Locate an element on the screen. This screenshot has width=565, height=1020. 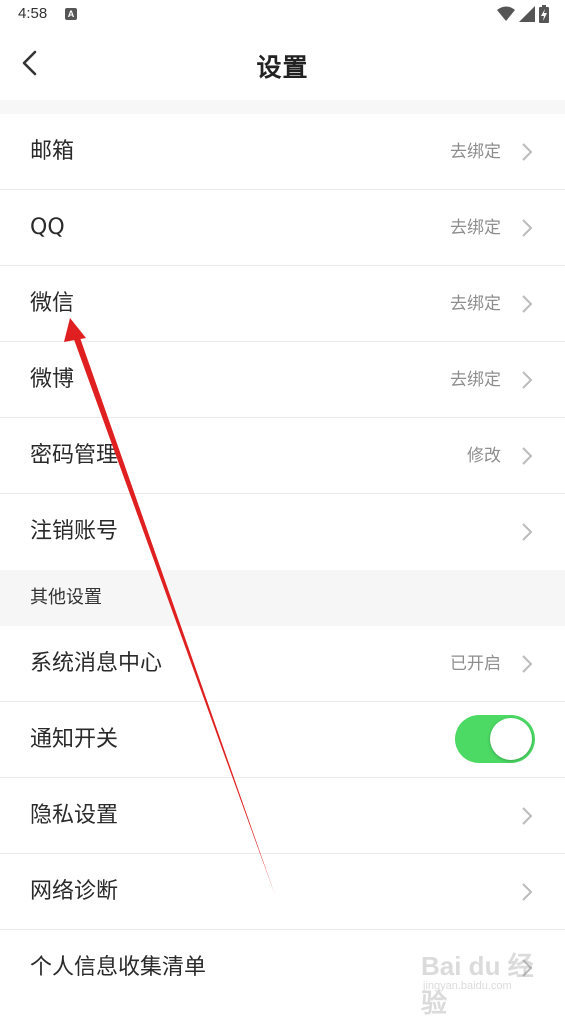
section-title: 其他设置 is located at coordinates (66, 597).